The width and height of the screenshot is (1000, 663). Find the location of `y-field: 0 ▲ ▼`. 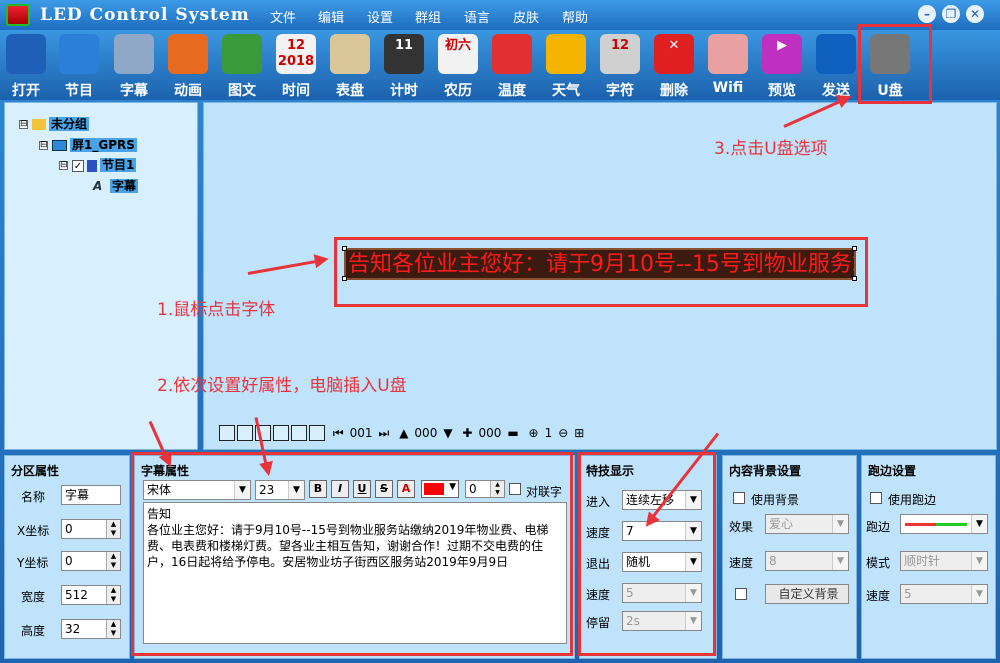

y-field: 0 ▲ ▼ is located at coordinates (91, 561).